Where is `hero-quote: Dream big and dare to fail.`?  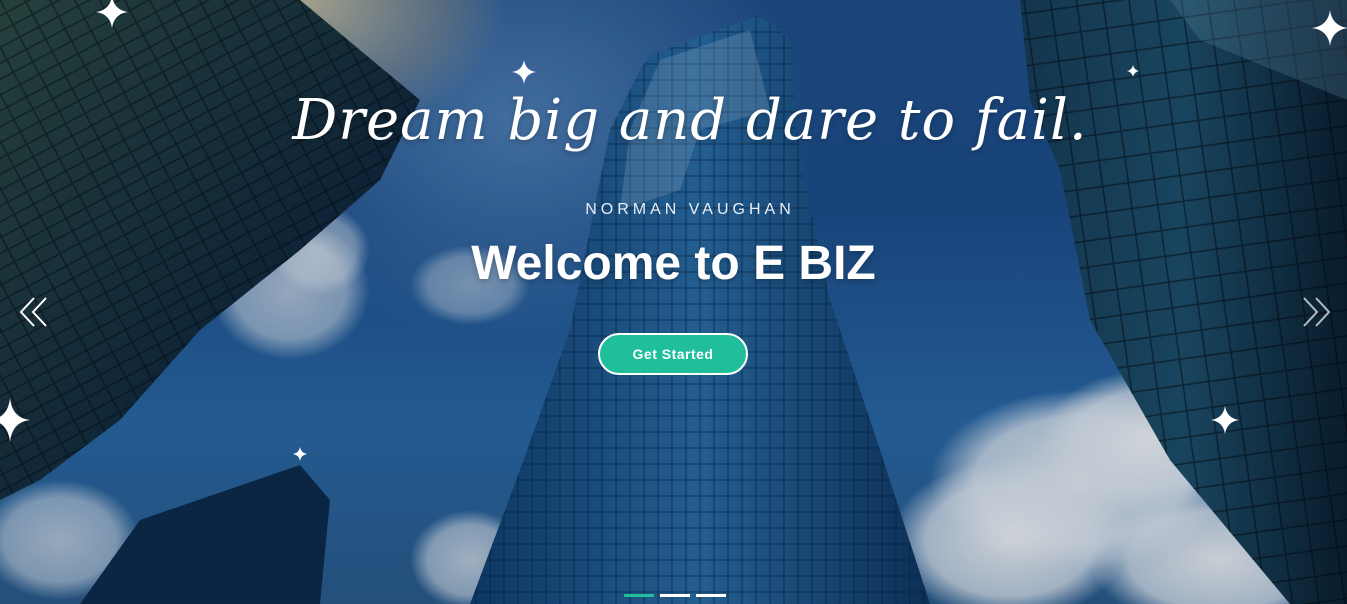 hero-quote: Dream big and dare to fail. is located at coordinates (690, 120).